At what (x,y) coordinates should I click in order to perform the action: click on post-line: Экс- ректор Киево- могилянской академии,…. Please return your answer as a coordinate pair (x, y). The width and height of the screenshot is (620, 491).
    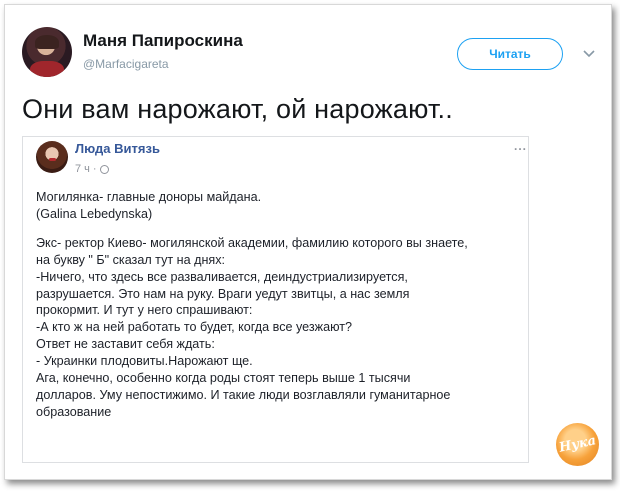
    Looking at the image, I should click on (252, 242).